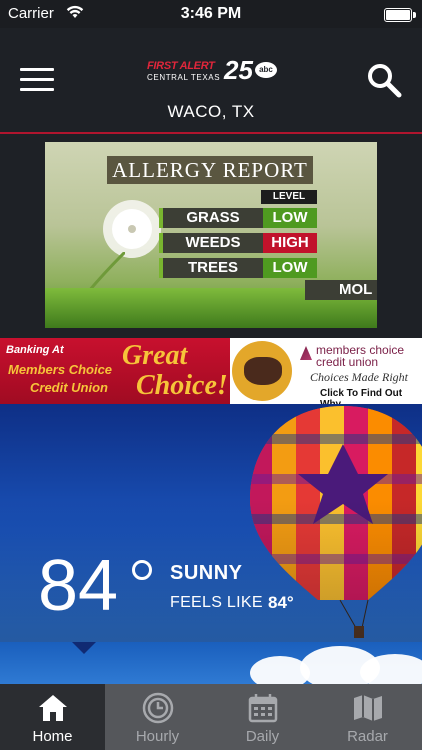 The height and width of the screenshot is (750, 422). What do you see at coordinates (84, 648) in the screenshot?
I see `section-pointer` at bounding box center [84, 648].